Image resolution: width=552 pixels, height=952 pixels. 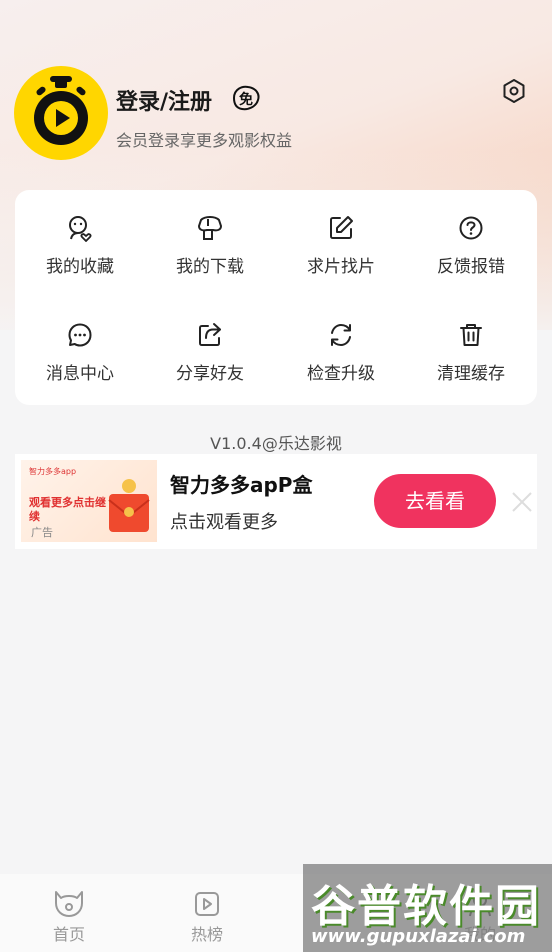 I want to click on stopwatch-logo-icon, so click(x=61, y=110).